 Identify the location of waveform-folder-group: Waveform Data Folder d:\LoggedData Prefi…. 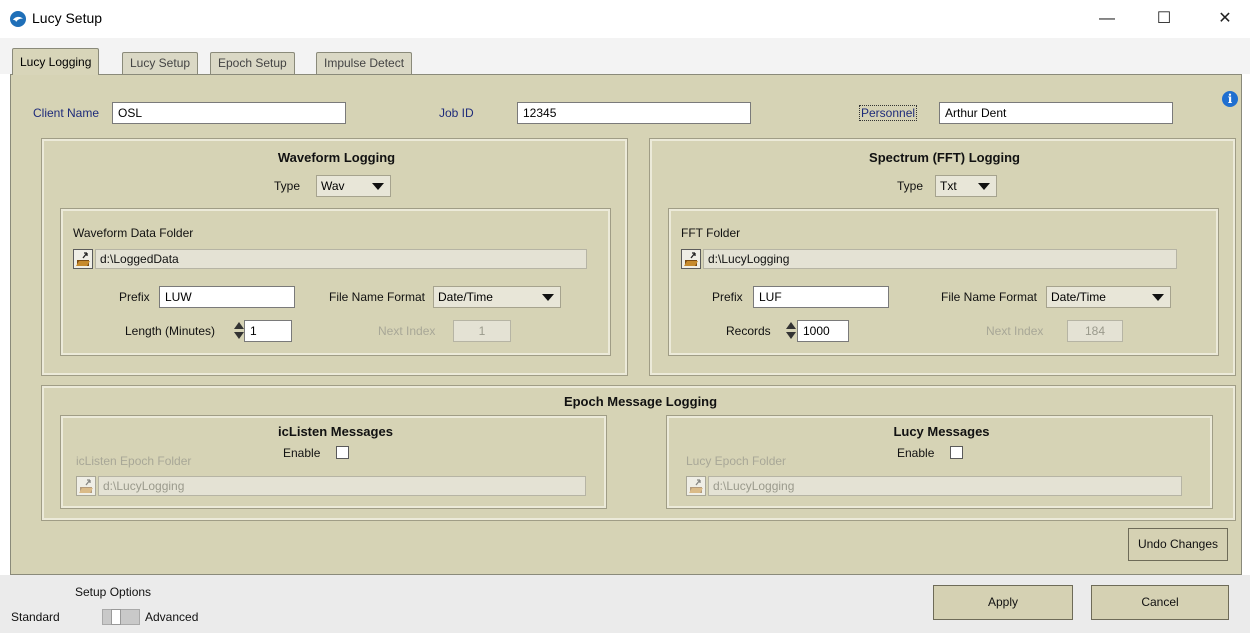
(335, 282).